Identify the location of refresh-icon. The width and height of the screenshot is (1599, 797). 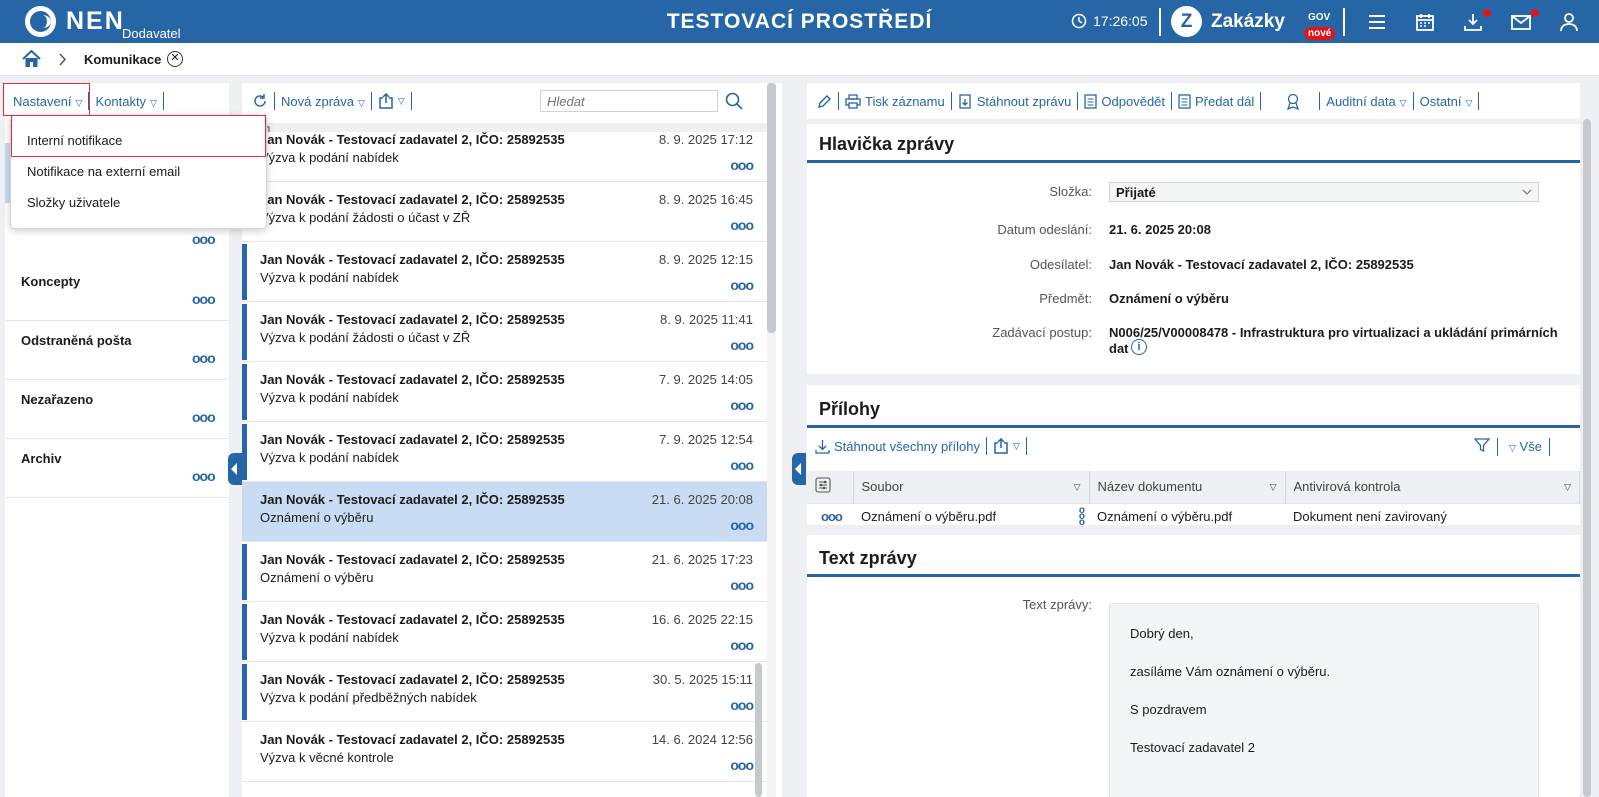
(260, 101).